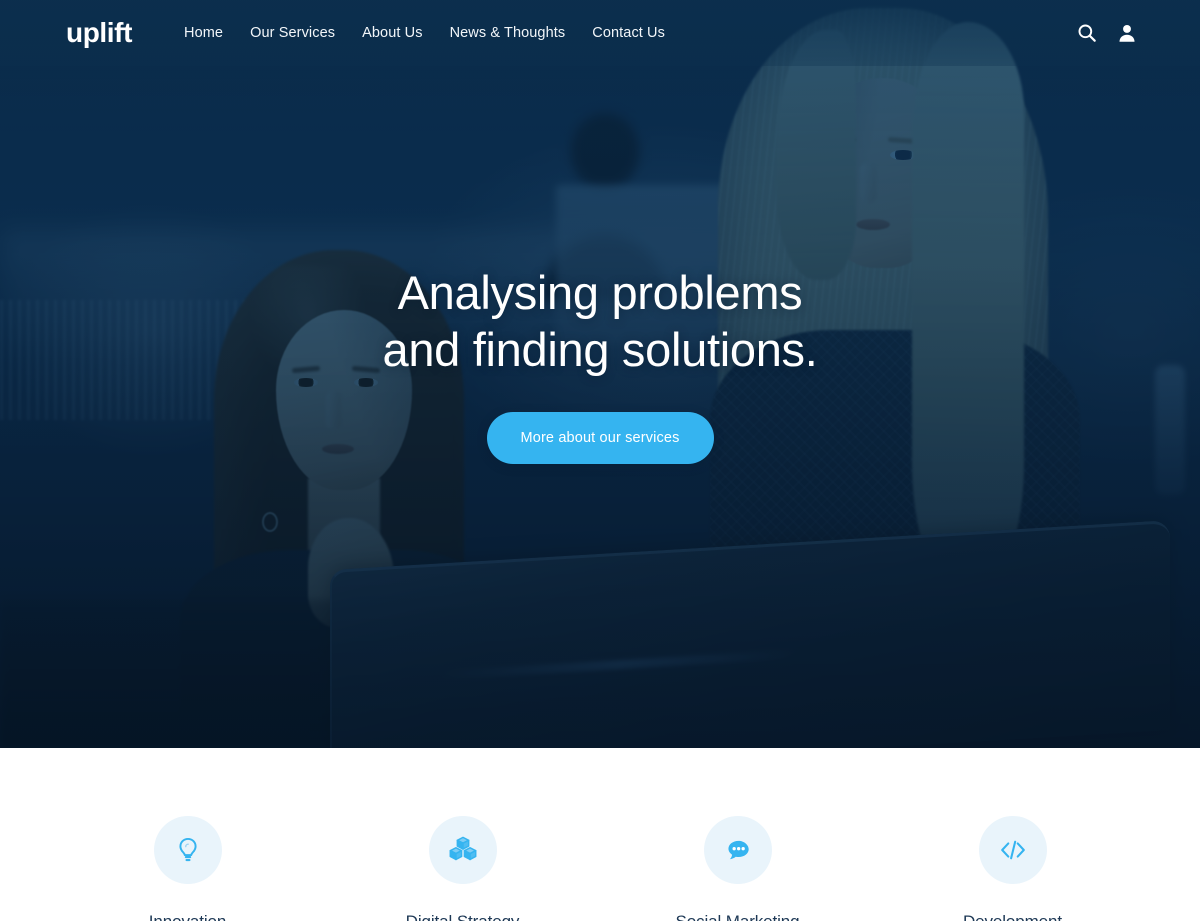 Image resolution: width=1200 pixels, height=921 pixels. Describe the element at coordinates (1012, 916) in the screenshot. I see `service-label: Development` at that location.